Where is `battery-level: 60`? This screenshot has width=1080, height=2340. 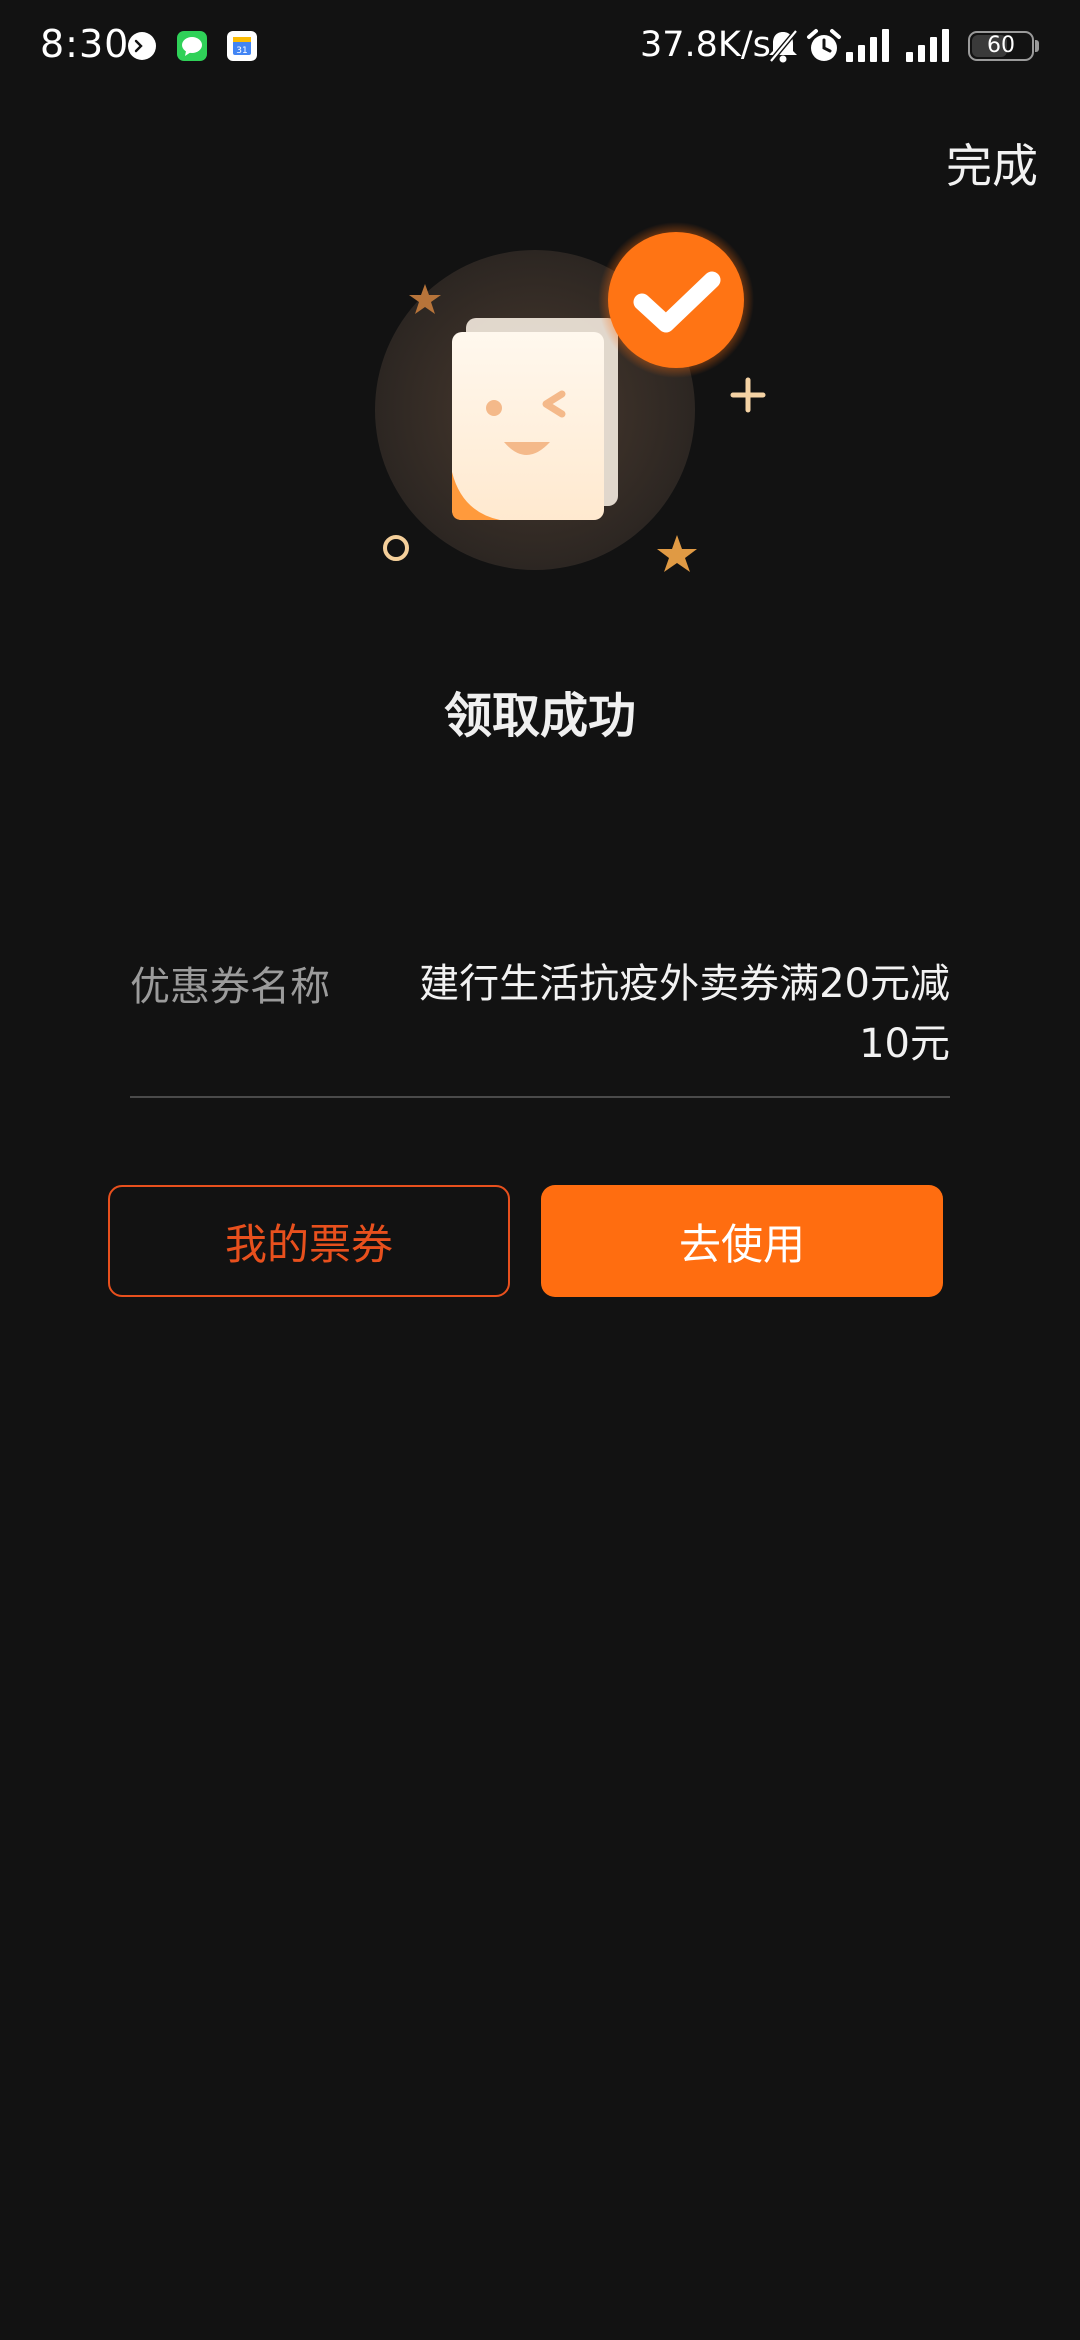
battery-level: 60 is located at coordinates (1001, 45).